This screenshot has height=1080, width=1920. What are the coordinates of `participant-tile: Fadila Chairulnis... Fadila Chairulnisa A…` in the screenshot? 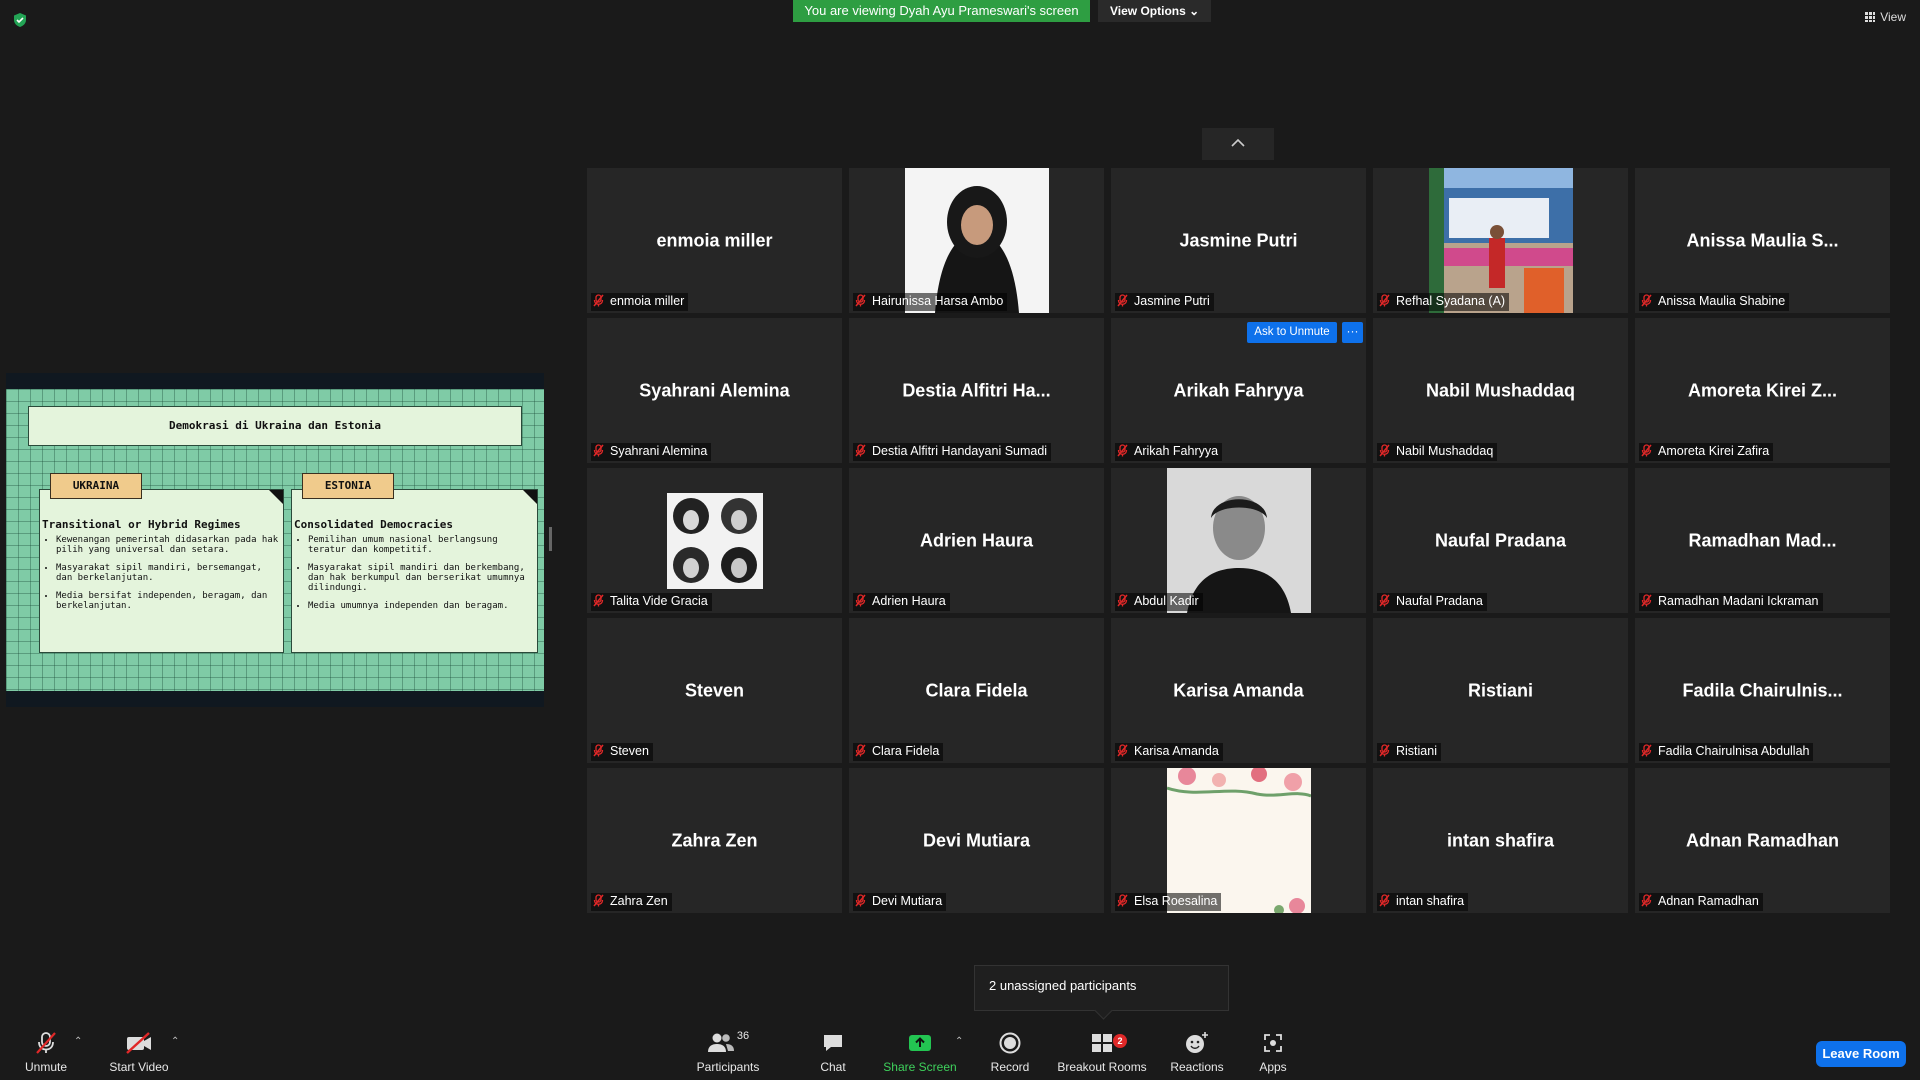 It's located at (1762, 690).